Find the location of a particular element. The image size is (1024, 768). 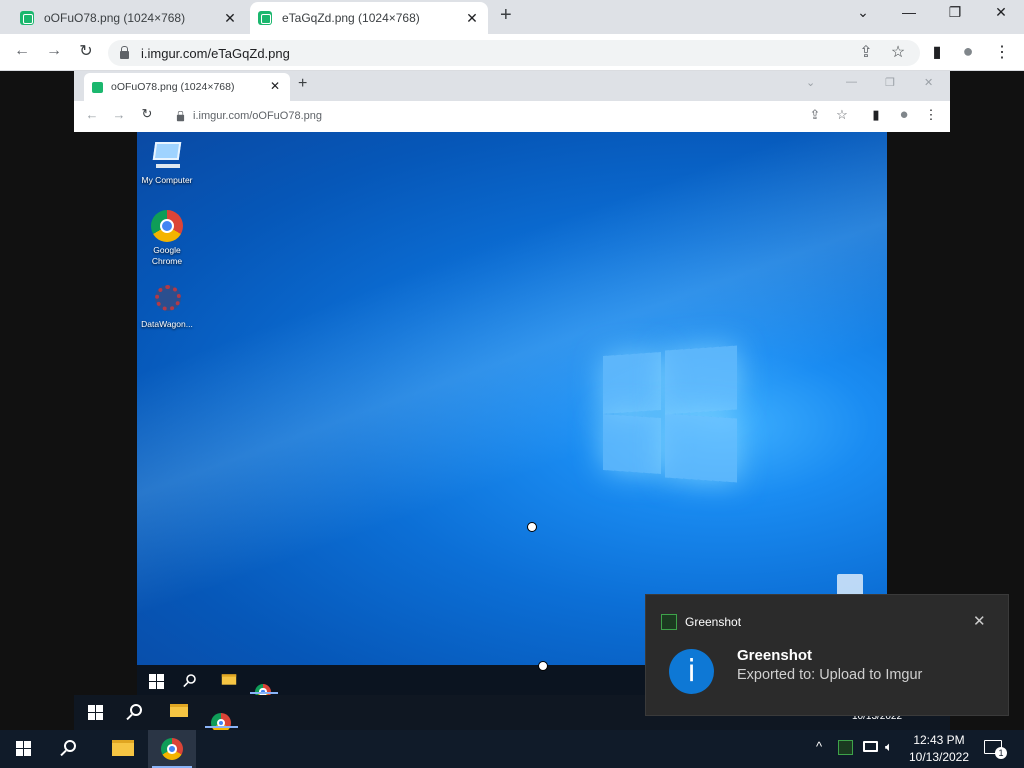

recycle-bin-icon is located at coordinates (850, 585).